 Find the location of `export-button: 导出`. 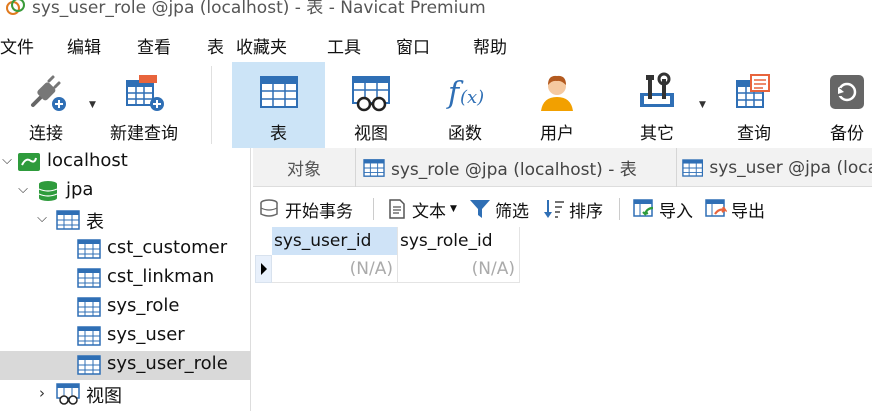

export-button: 导出 is located at coordinates (735, 209).